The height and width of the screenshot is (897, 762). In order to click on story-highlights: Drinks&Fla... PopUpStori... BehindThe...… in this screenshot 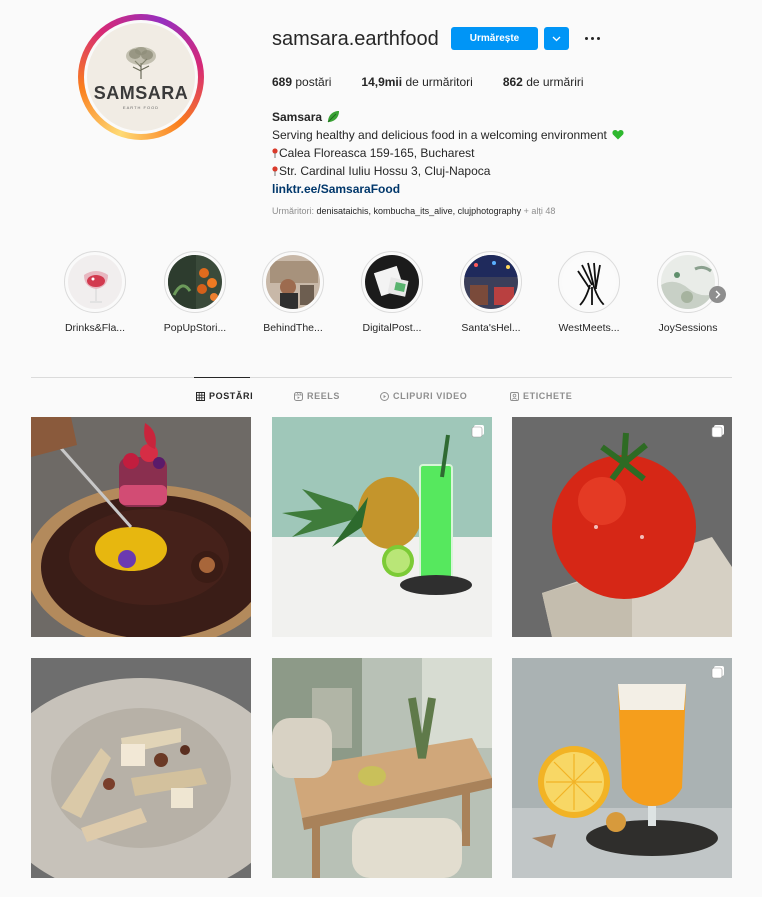, I will do `click(395, 296)`.